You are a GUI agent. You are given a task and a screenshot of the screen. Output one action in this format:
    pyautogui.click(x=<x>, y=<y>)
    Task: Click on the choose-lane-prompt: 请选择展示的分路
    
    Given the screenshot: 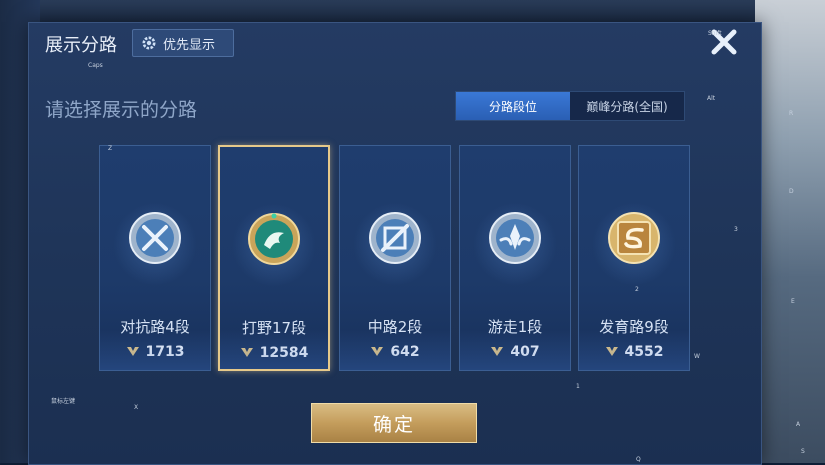 What is the action you would take?
    pyautogui.click(x=121, y=110)
    